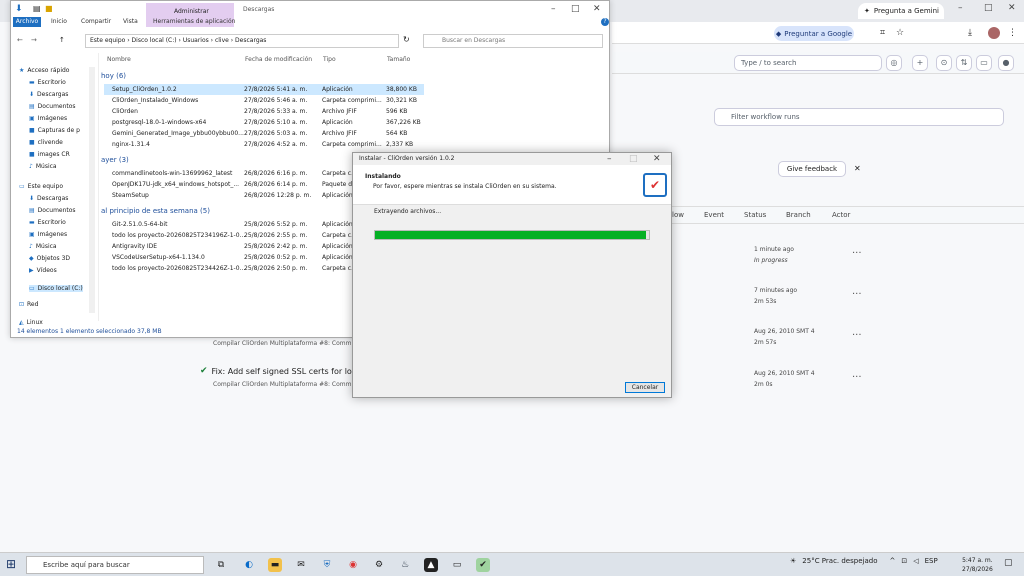  Describe the element at coordinates (96, 21) in the screenshot. I see `tab-compartir: Compartir` at that location.